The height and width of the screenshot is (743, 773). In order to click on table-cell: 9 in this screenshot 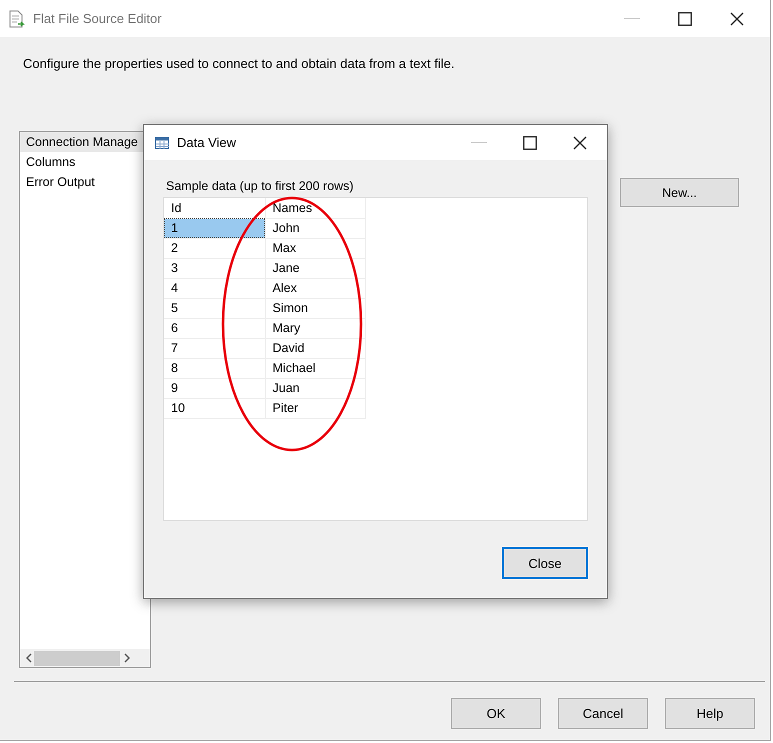, I will do `click(214, 388)`.